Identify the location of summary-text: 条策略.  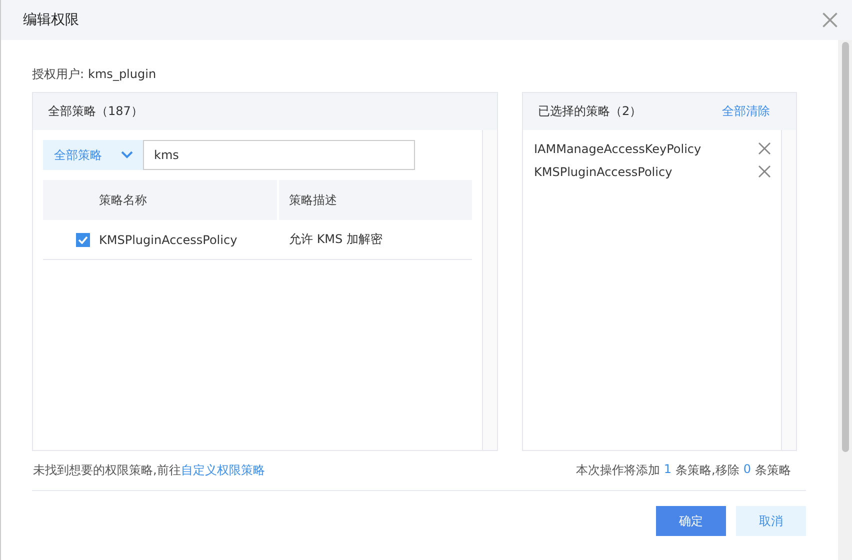
(773, 470).